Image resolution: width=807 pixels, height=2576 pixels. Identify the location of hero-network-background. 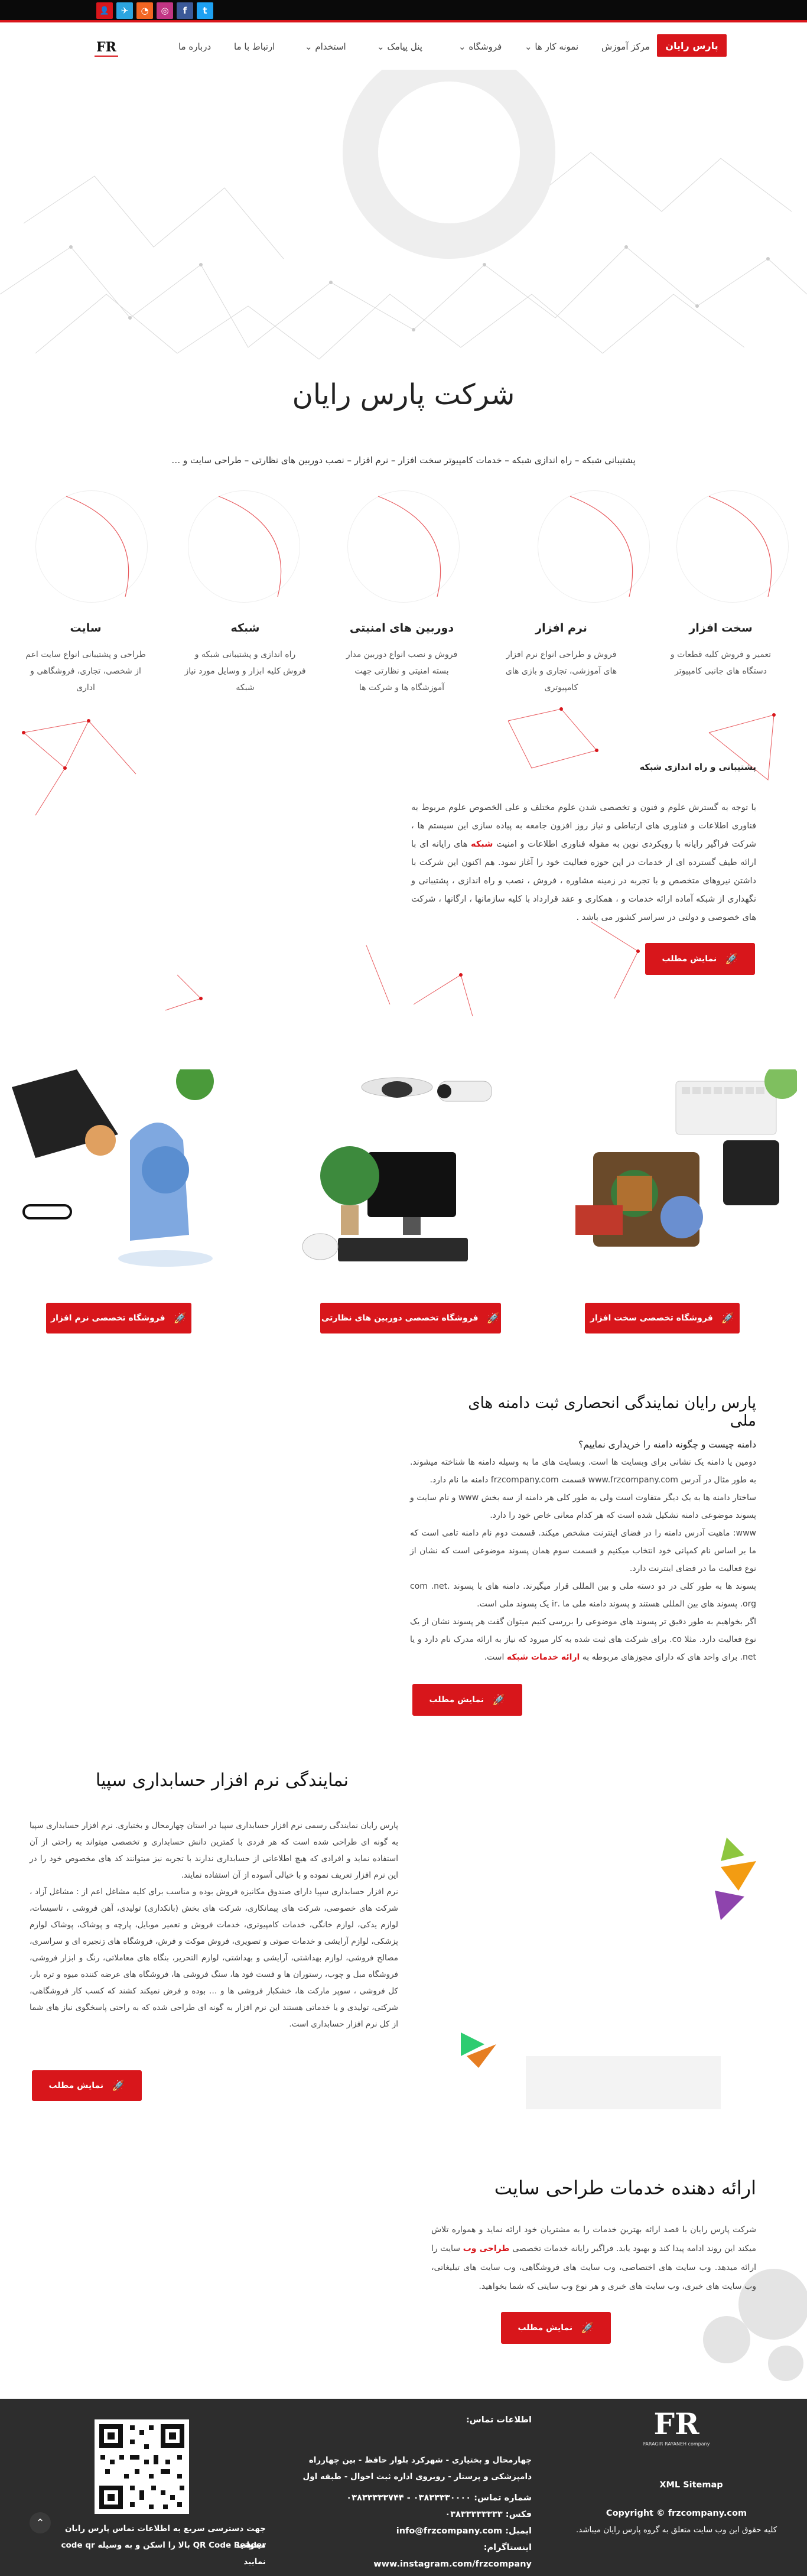
(403, 215).